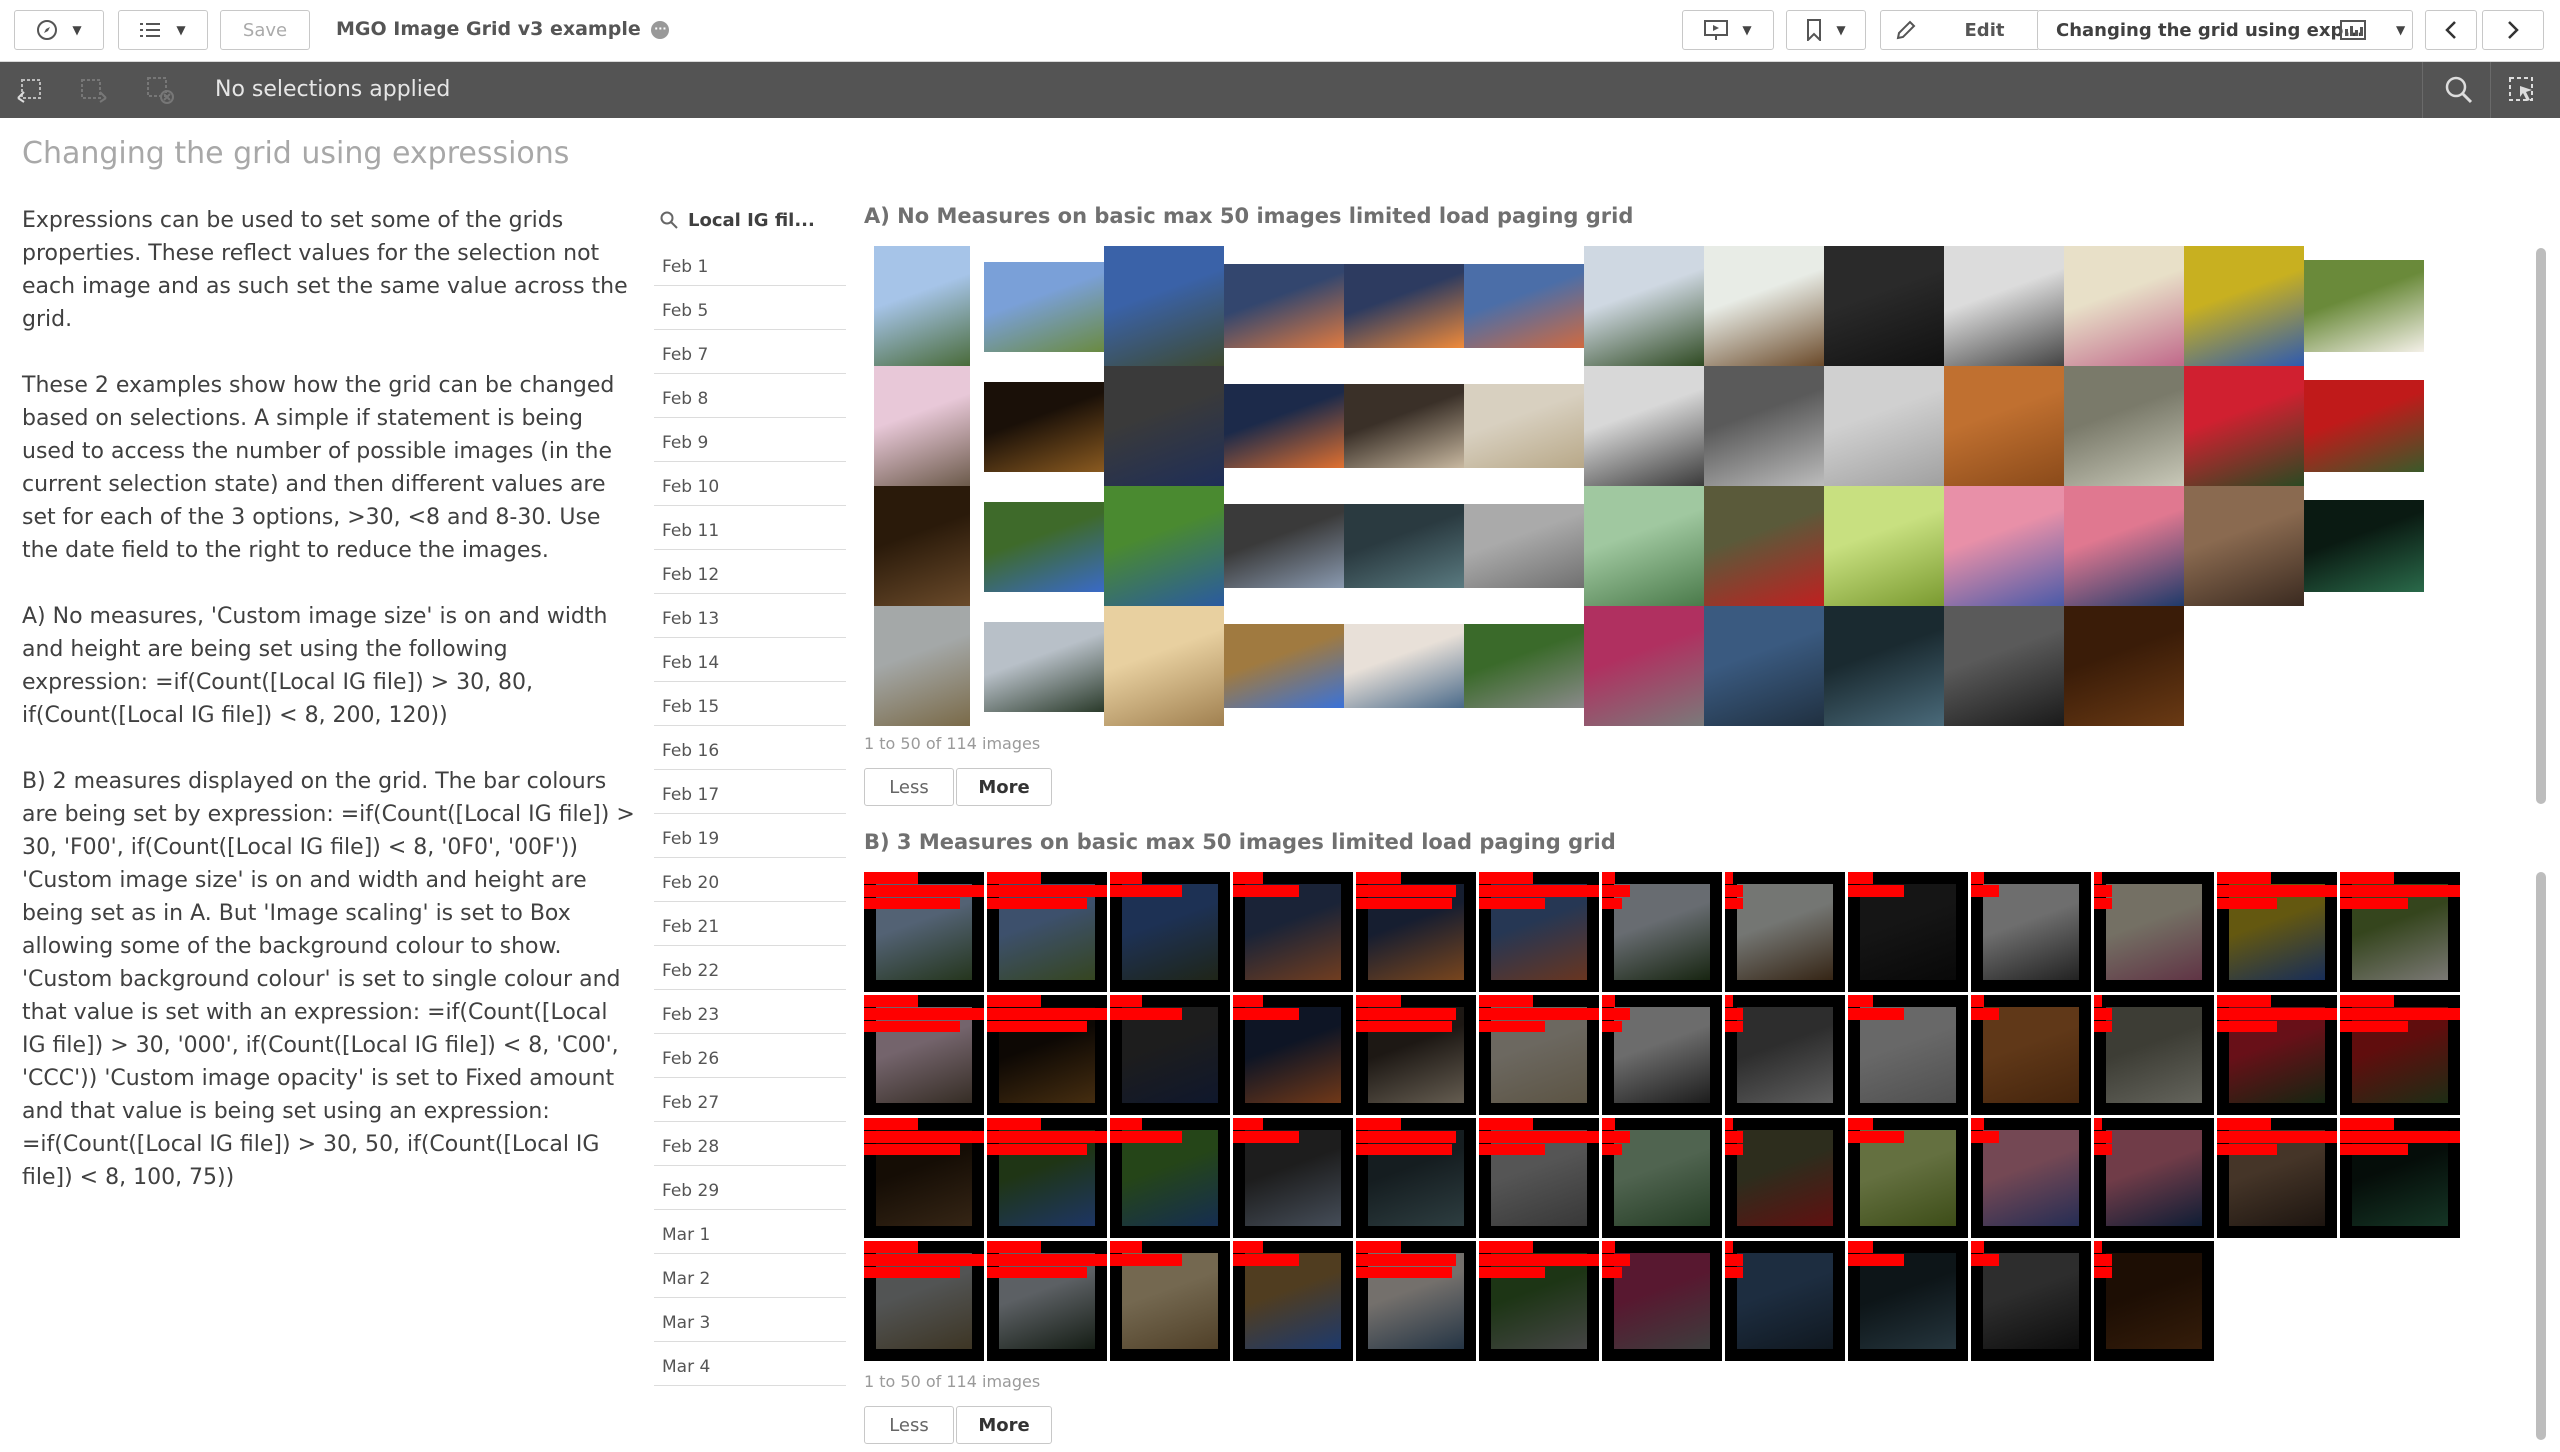 This screenshot has width=2560, height=1452. I want to click on filter-item: Feb 12, so click(750, 572).